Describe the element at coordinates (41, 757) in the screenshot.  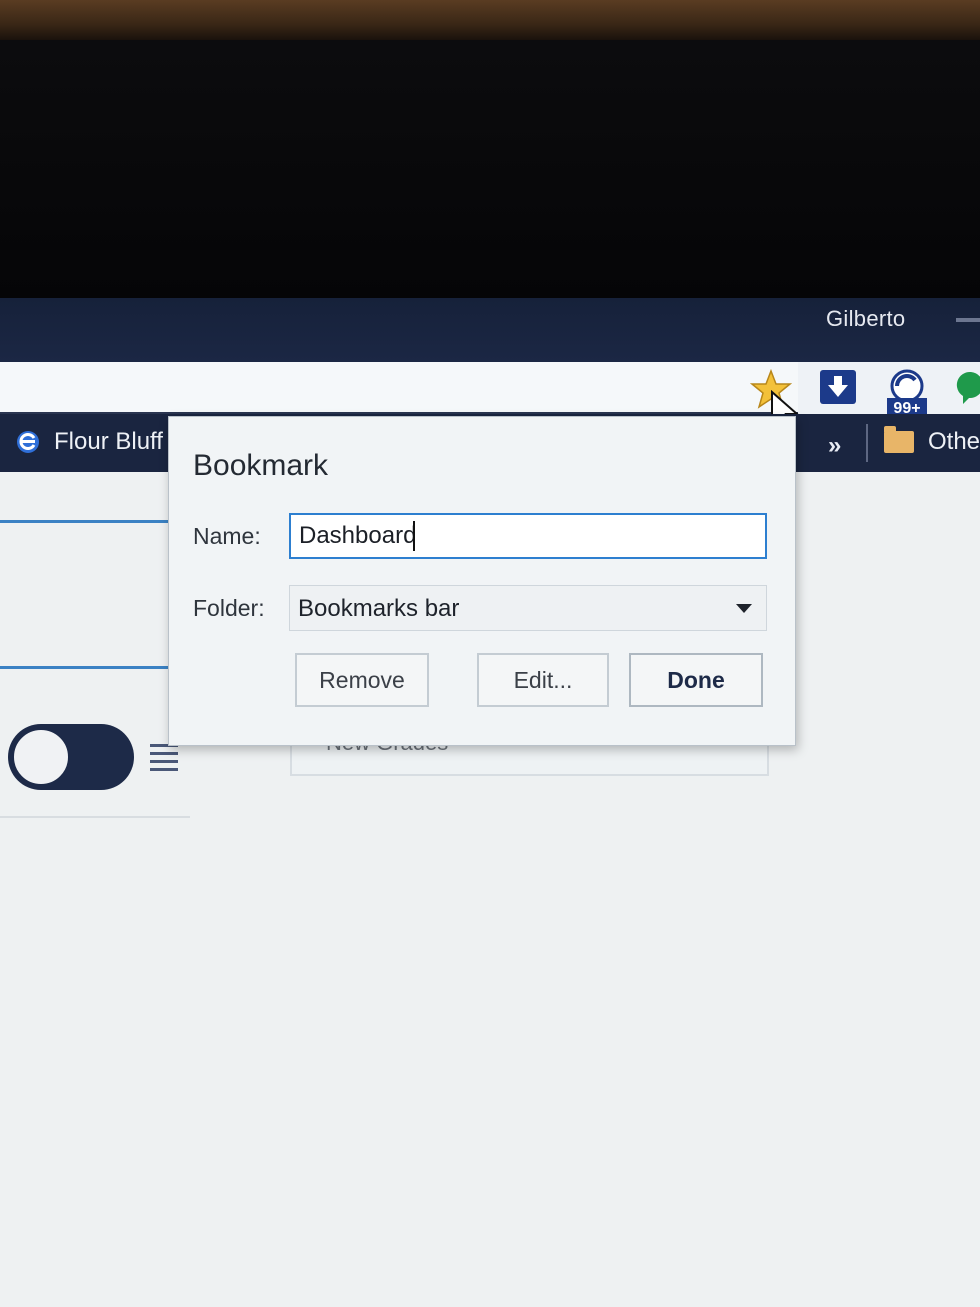
I see `toggle-knob` at that location.